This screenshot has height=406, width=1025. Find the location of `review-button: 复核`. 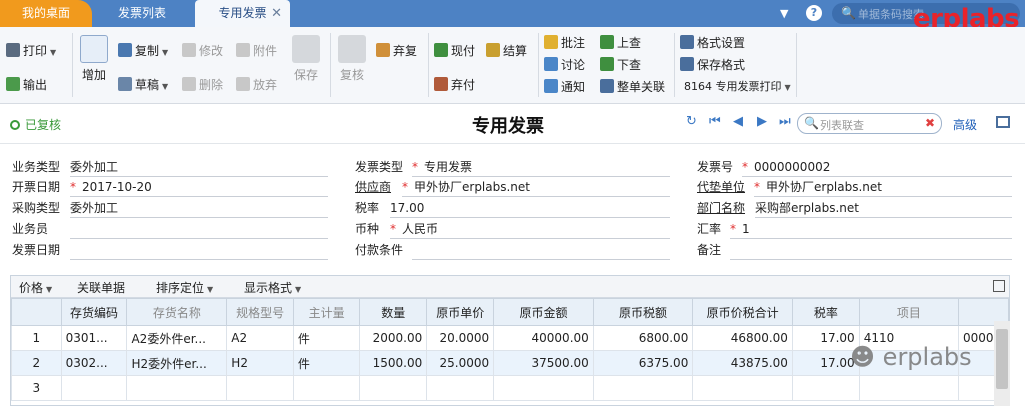

review-button: 复核 is located at coordinates (352, 59).